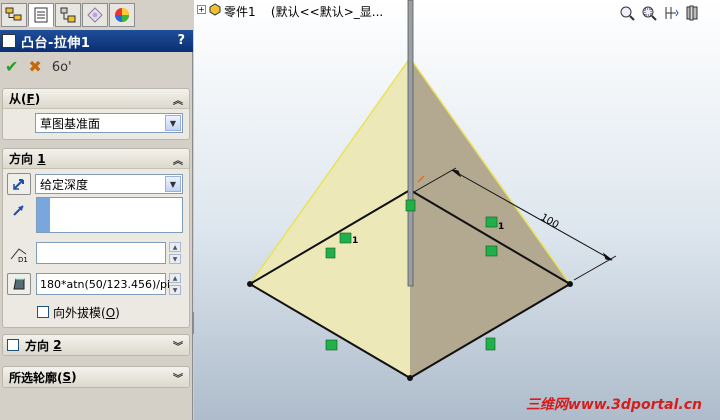 The width and height of the screenshot is (720, 420). I want to click on draft-icon, so click(19, 284).